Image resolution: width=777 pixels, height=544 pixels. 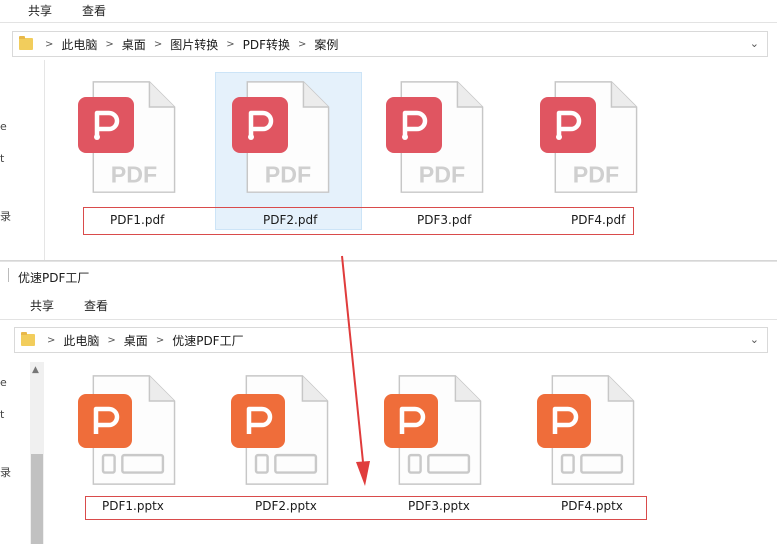 What do you see at coordinates (194, 44) in the screenshot?
I see `top-crumb-image-convert: 图片转换` at bounding box center [194, 44].